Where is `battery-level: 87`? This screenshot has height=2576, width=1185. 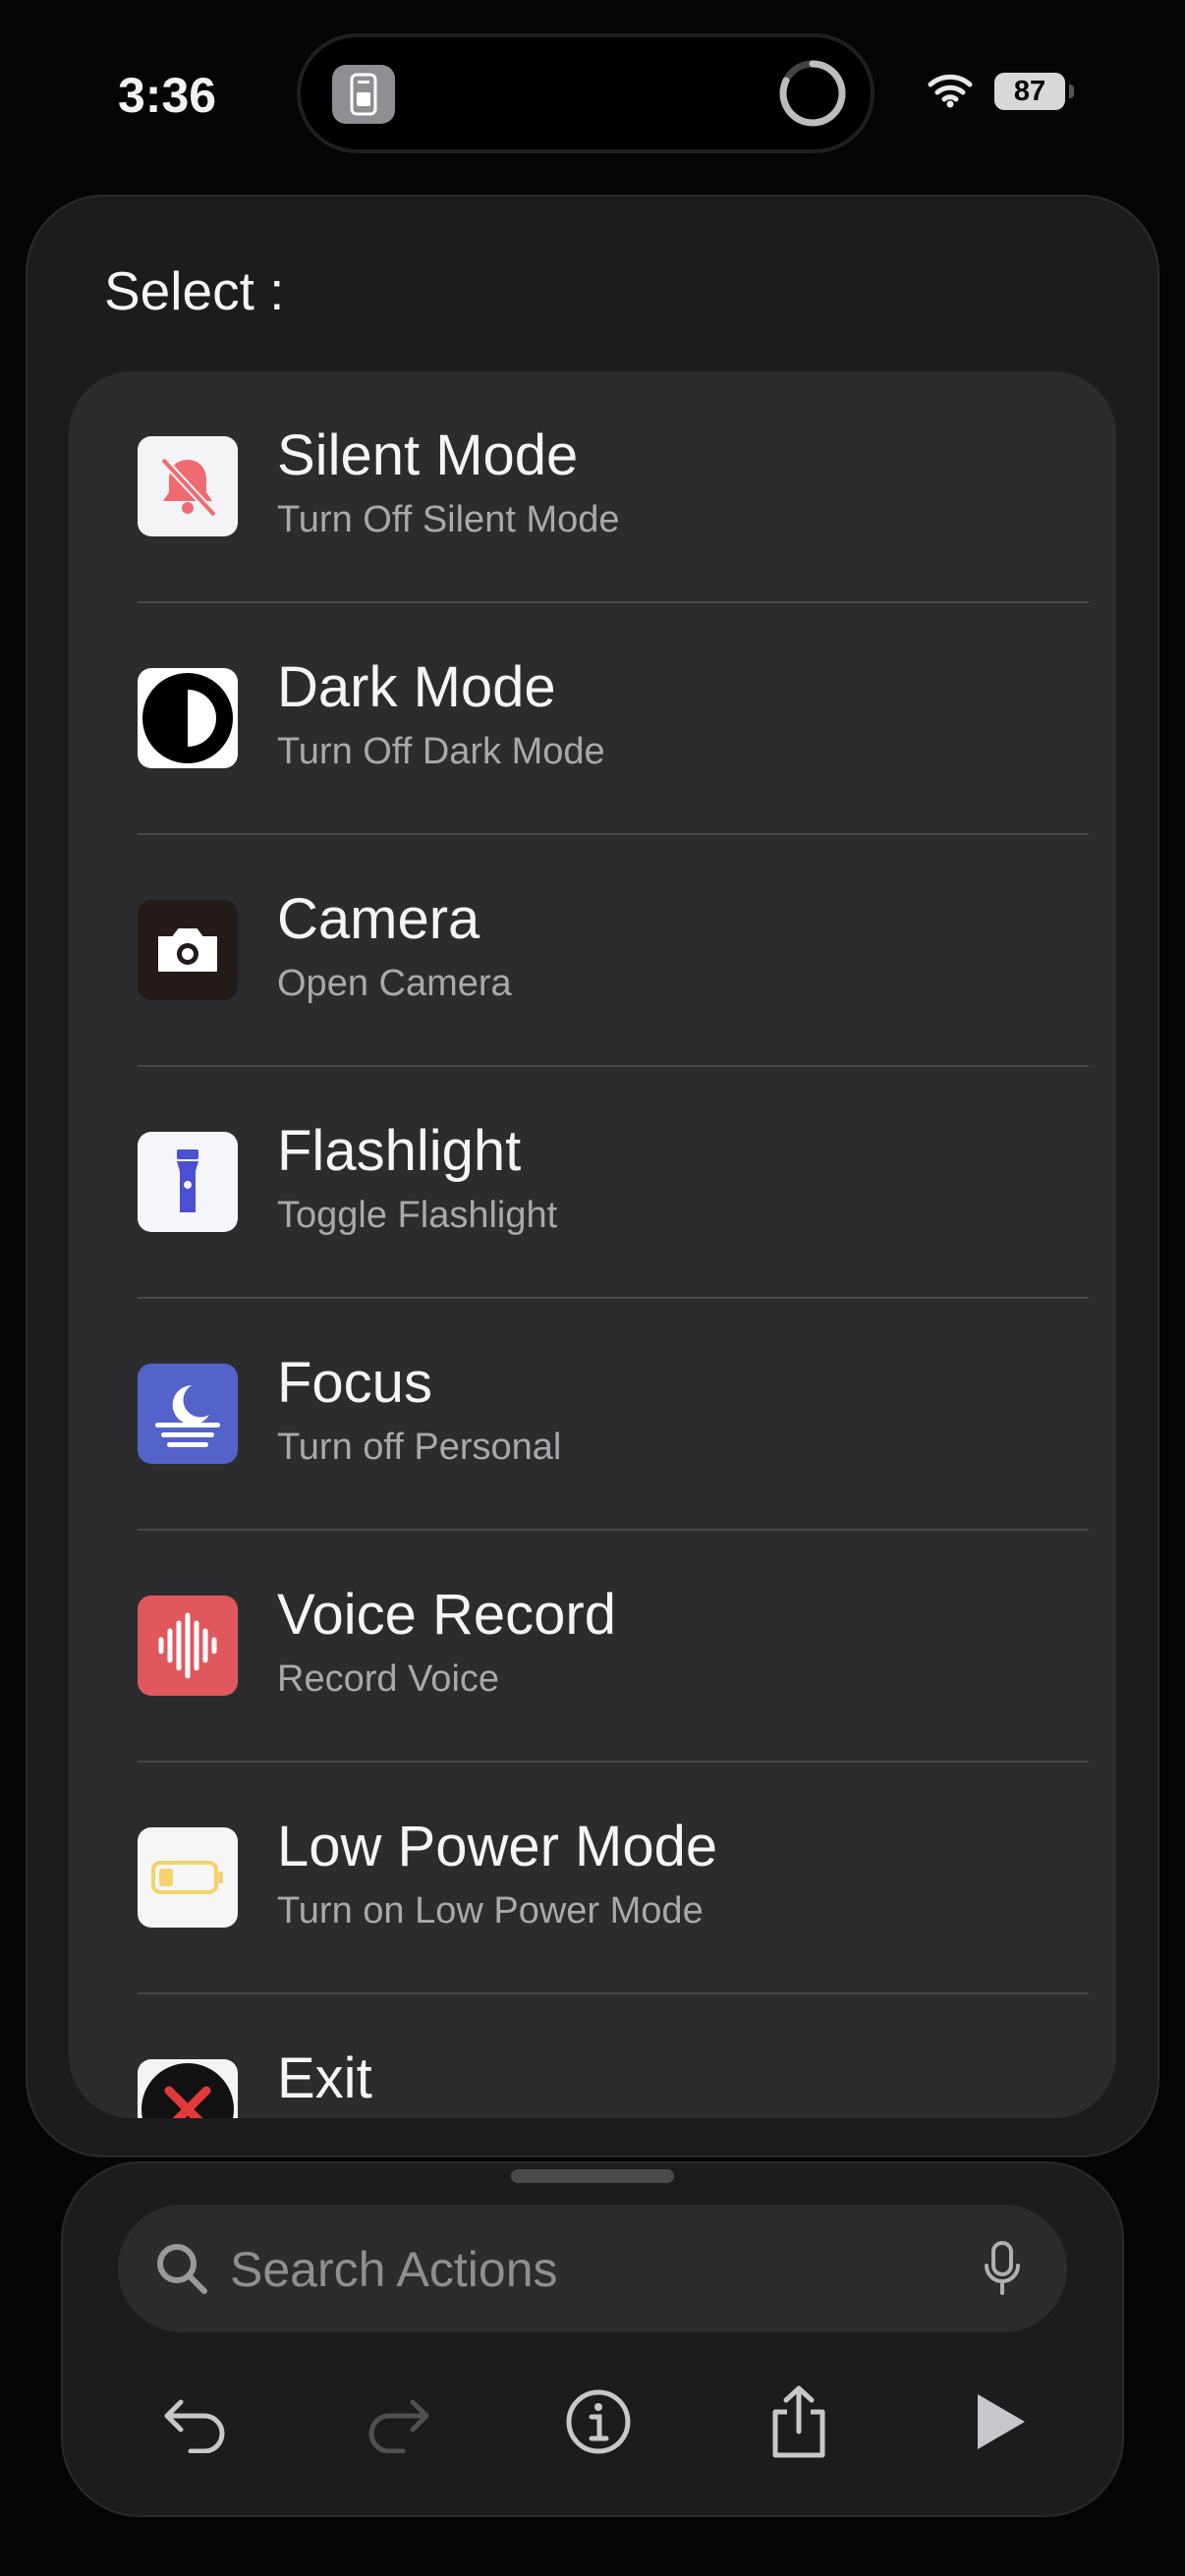 battery-level: 87 is located at coordinates (1030, 91).